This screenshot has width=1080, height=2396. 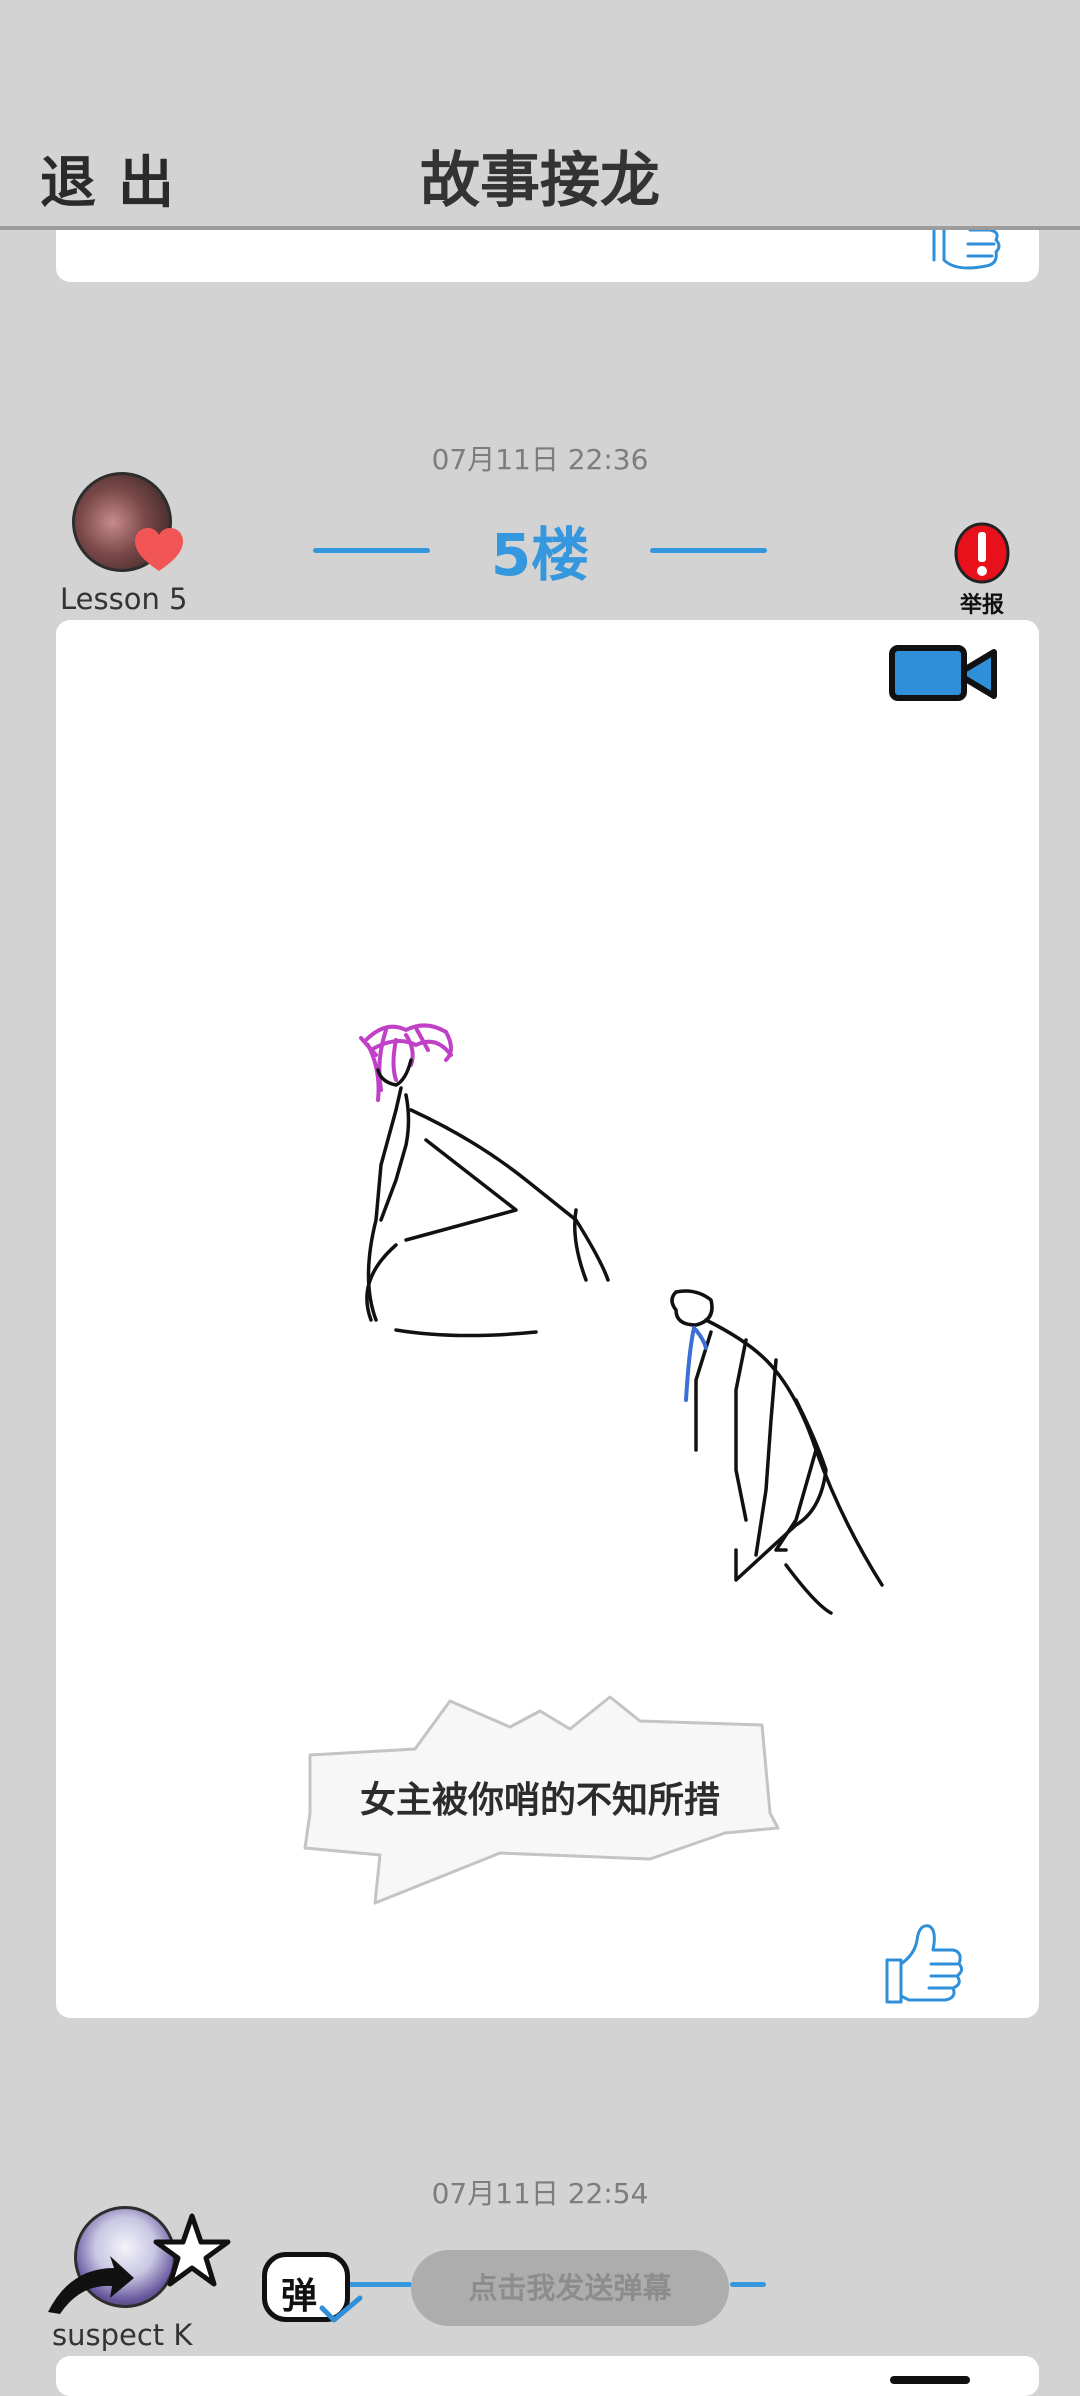 I want to click on arrow-icon, so click(x=91, y=2285).